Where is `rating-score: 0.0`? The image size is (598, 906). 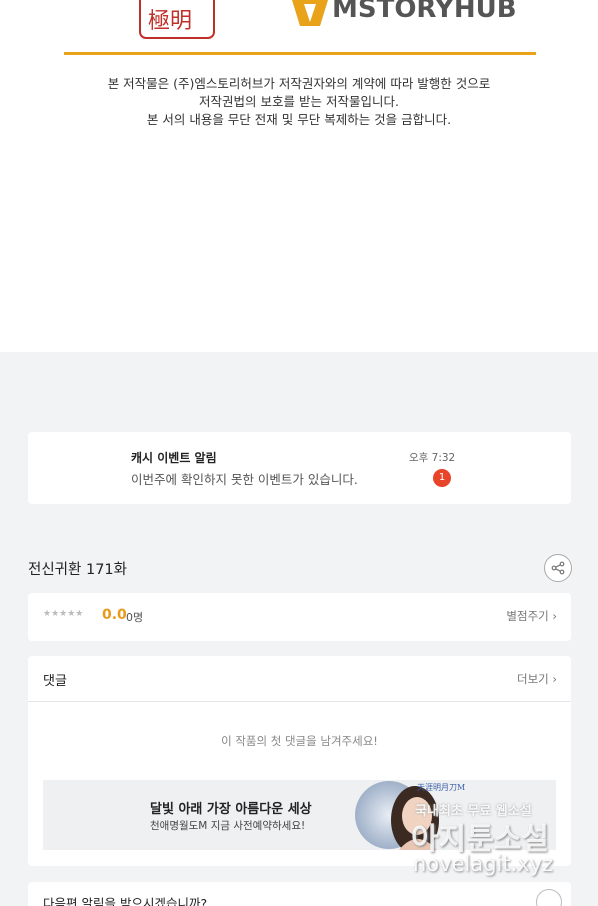
rating-score: 0.0 is located at coordinates (114, 615).